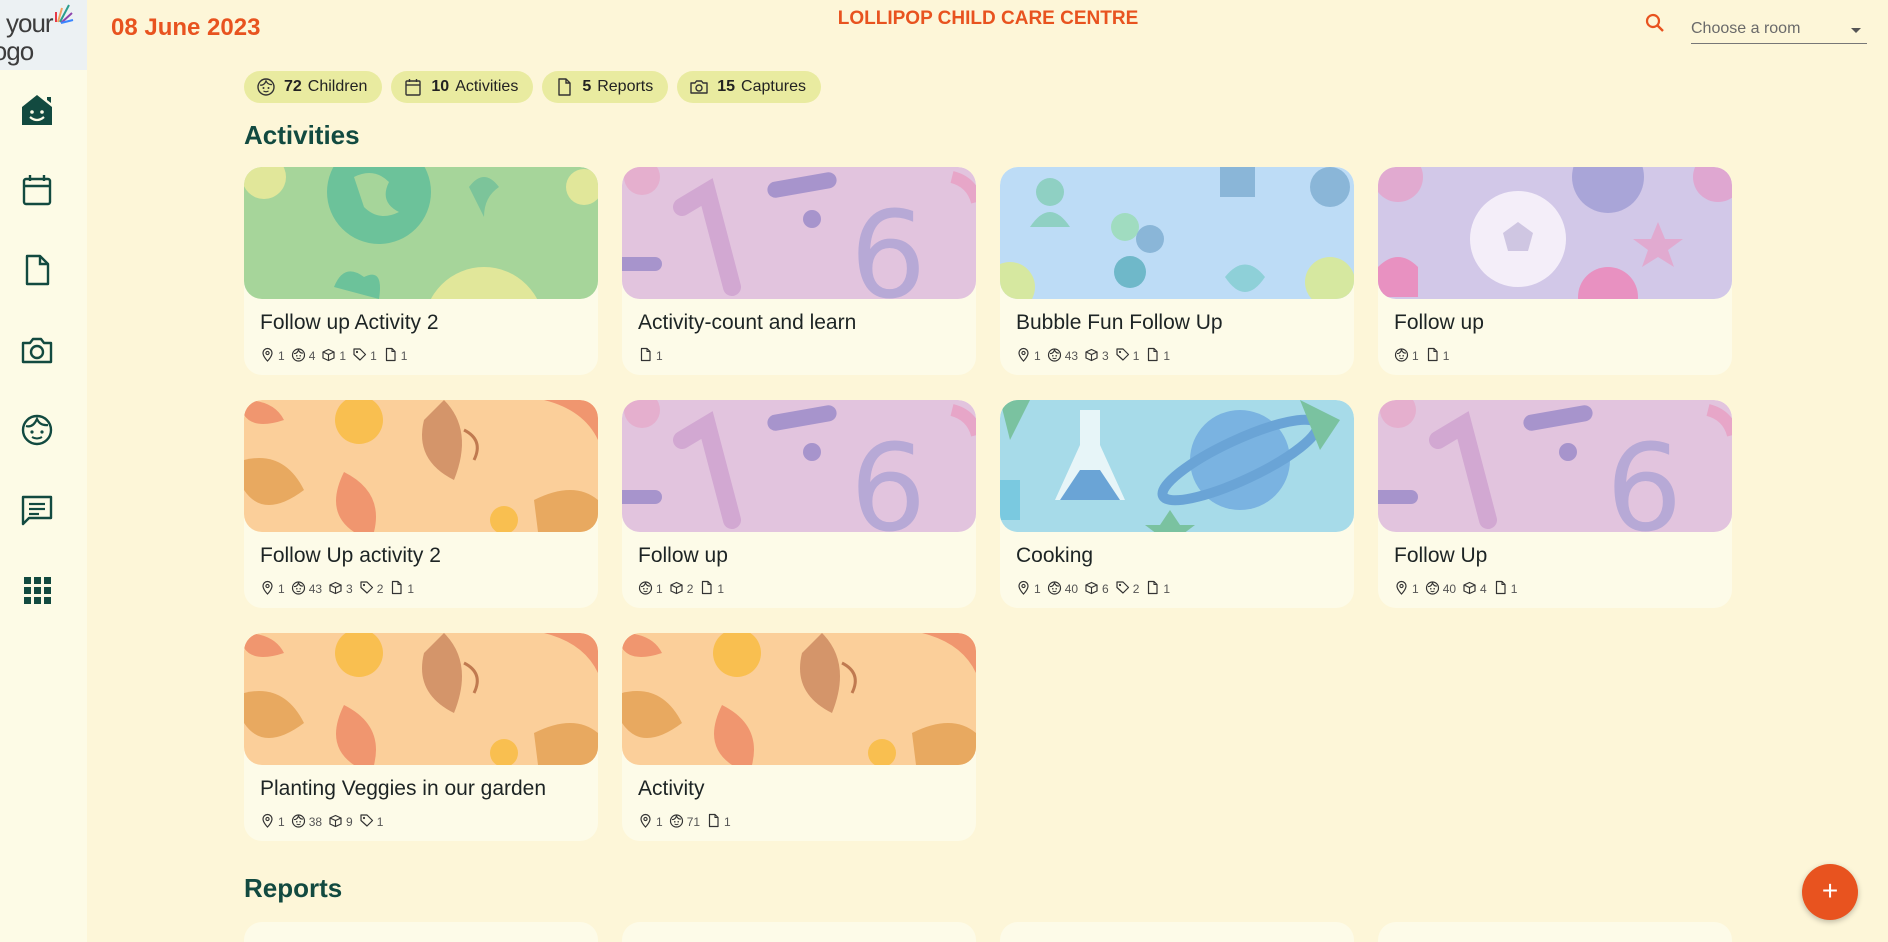  Describe the element at coordinates (349, 322) in the screenshot. I see `activity-card-title: Follow up Activity 2` at that location.